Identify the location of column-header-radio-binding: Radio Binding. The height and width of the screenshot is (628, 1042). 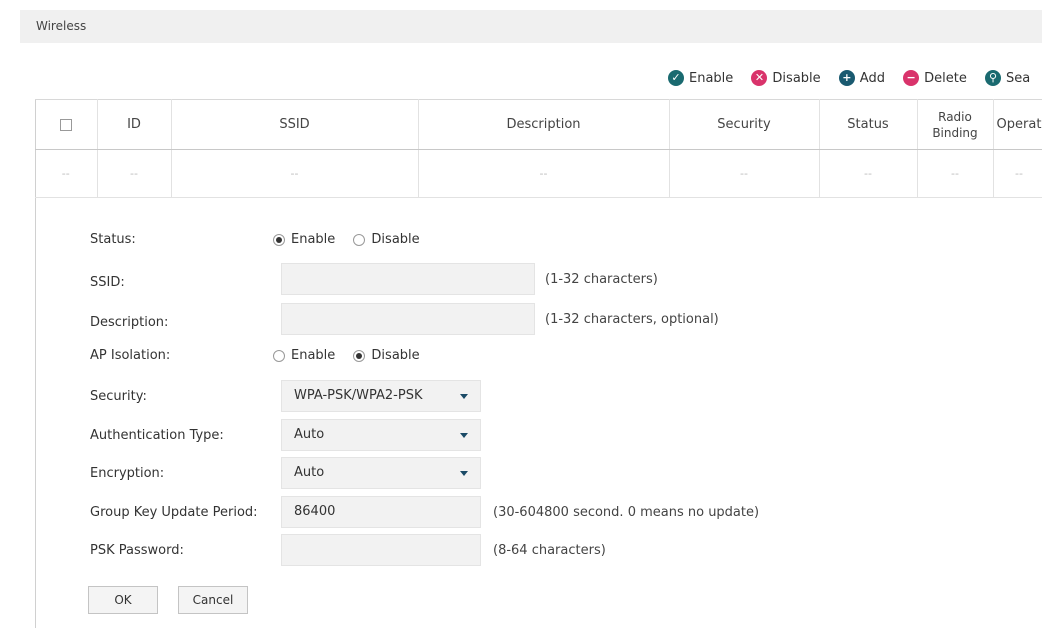
(955, 124).